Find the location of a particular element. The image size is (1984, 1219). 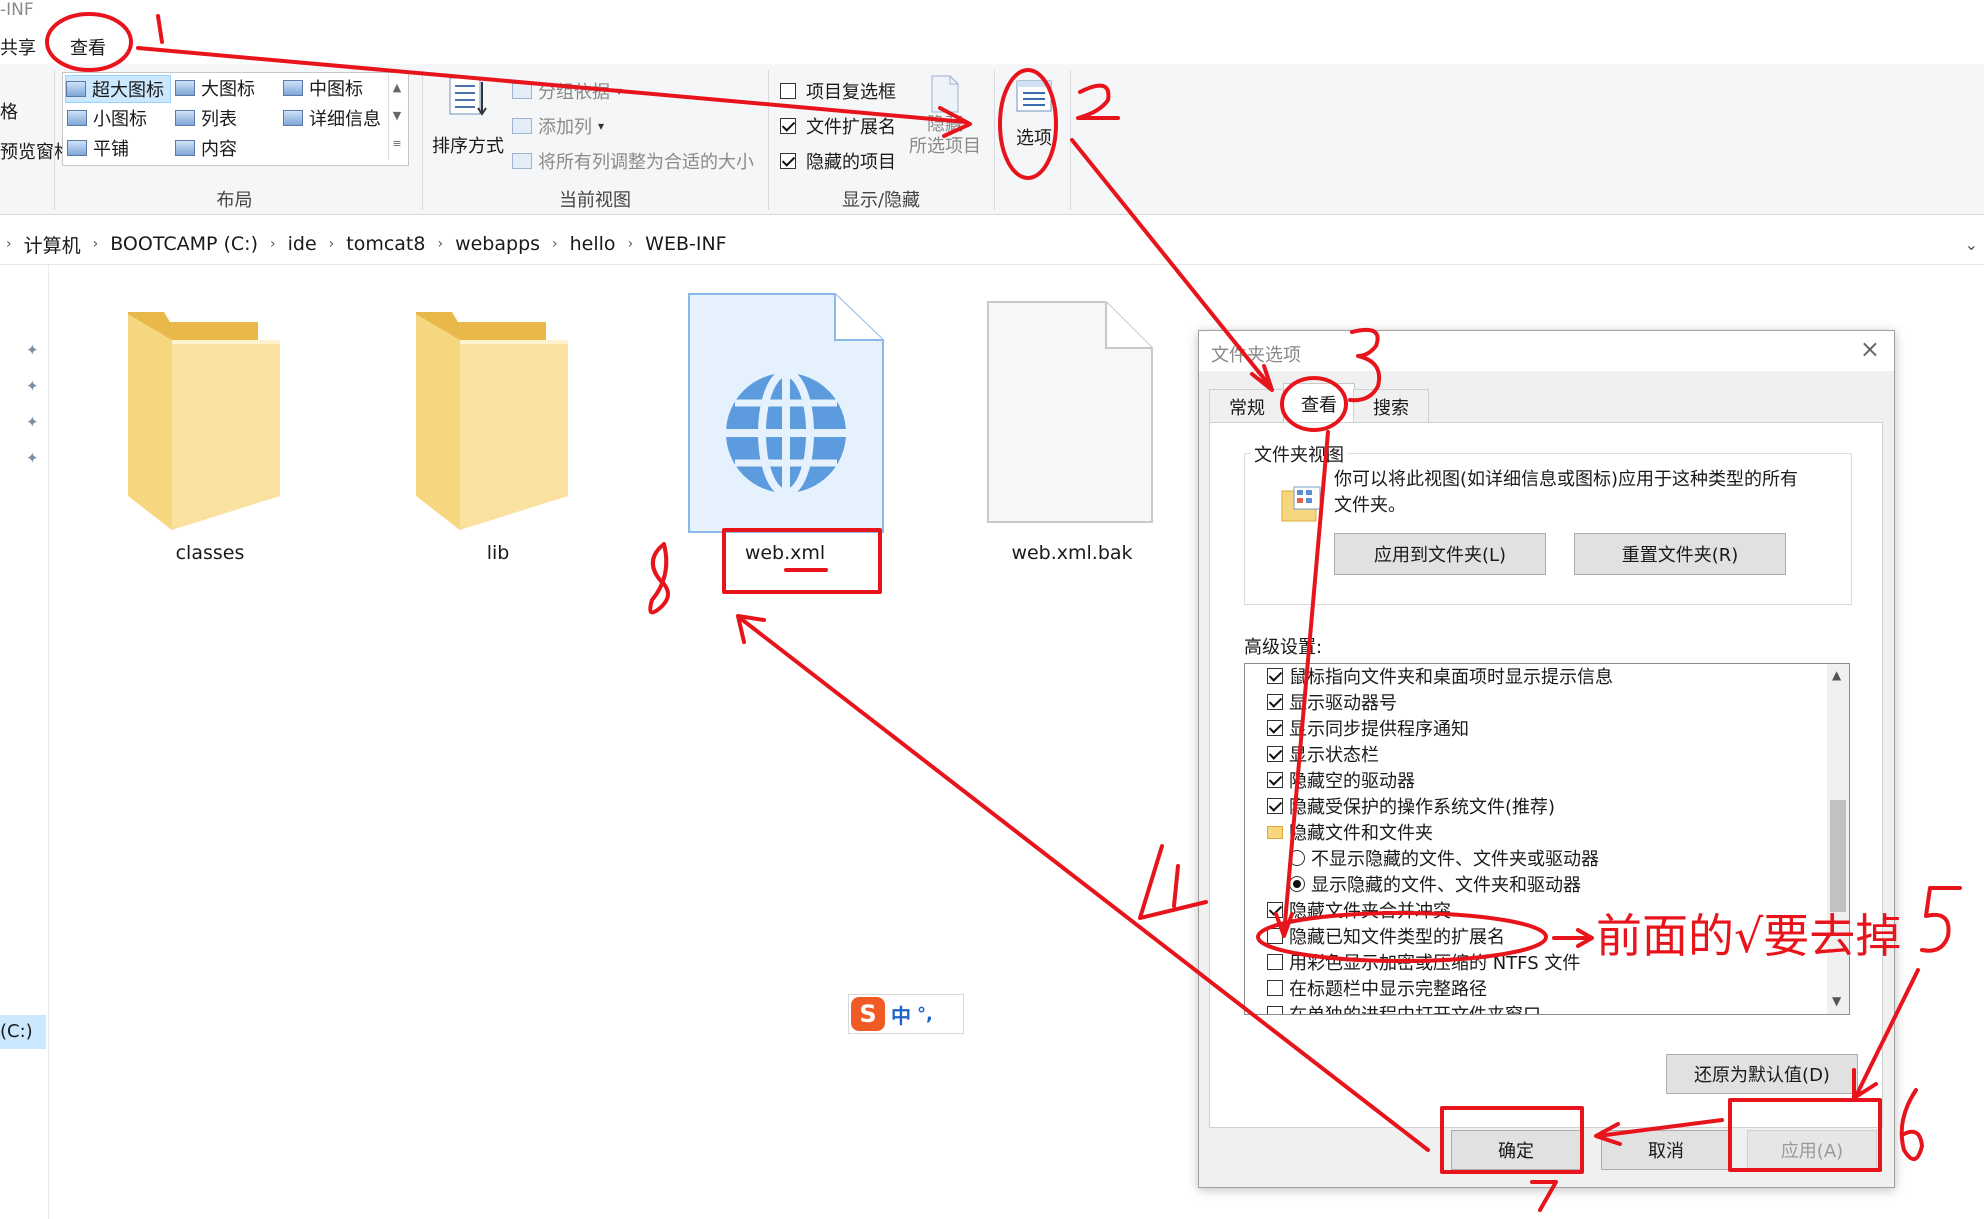

gallery-scroll: ▲ ▼ ≡ is located at coordinates (396, 117).